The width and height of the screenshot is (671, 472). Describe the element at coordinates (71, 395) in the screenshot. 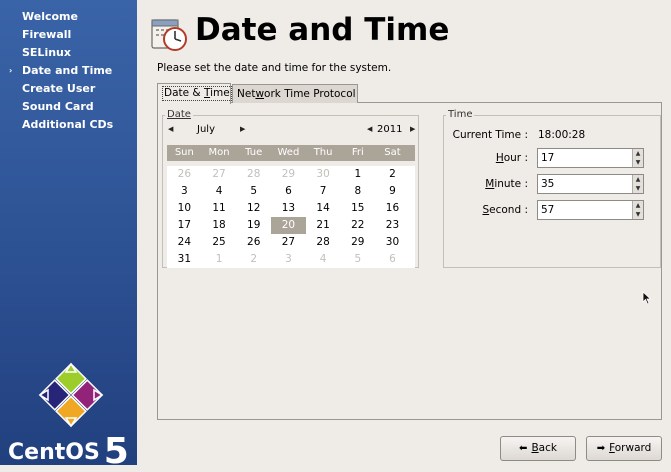

I see `centos-logo-icon` at that location.